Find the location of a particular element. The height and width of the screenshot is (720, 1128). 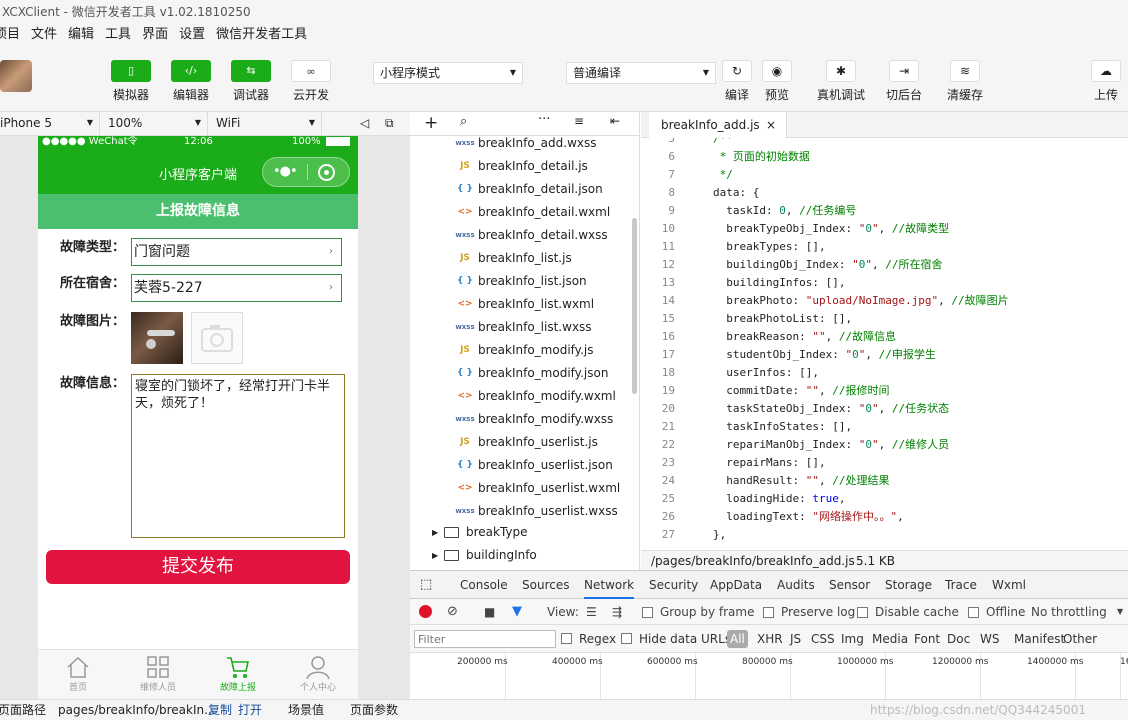

add-photo-button is located at coordinates (217, 338).